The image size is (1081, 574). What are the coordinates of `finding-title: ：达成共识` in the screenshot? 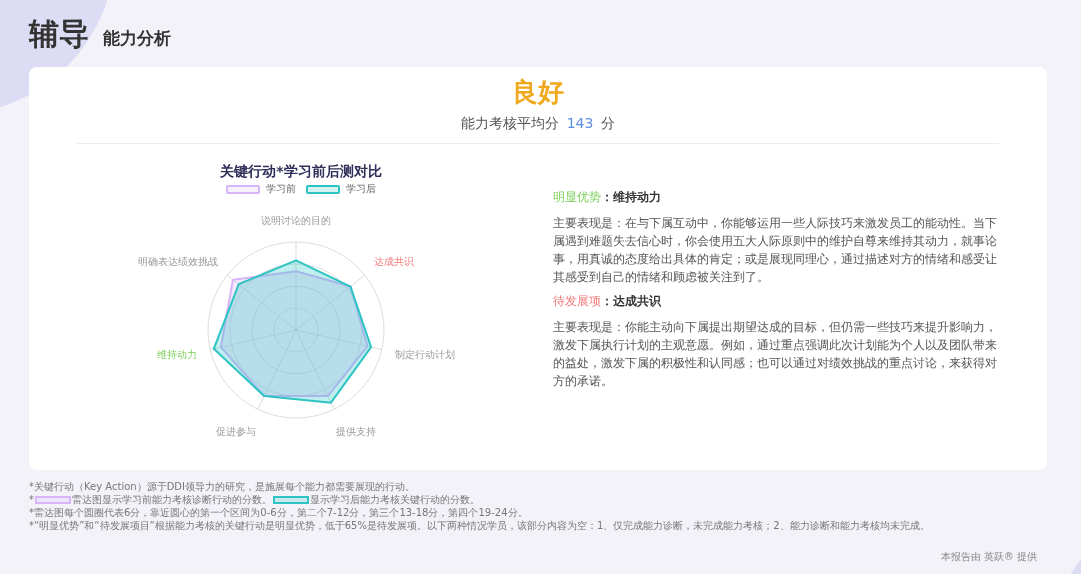 It's located at (631, 301).